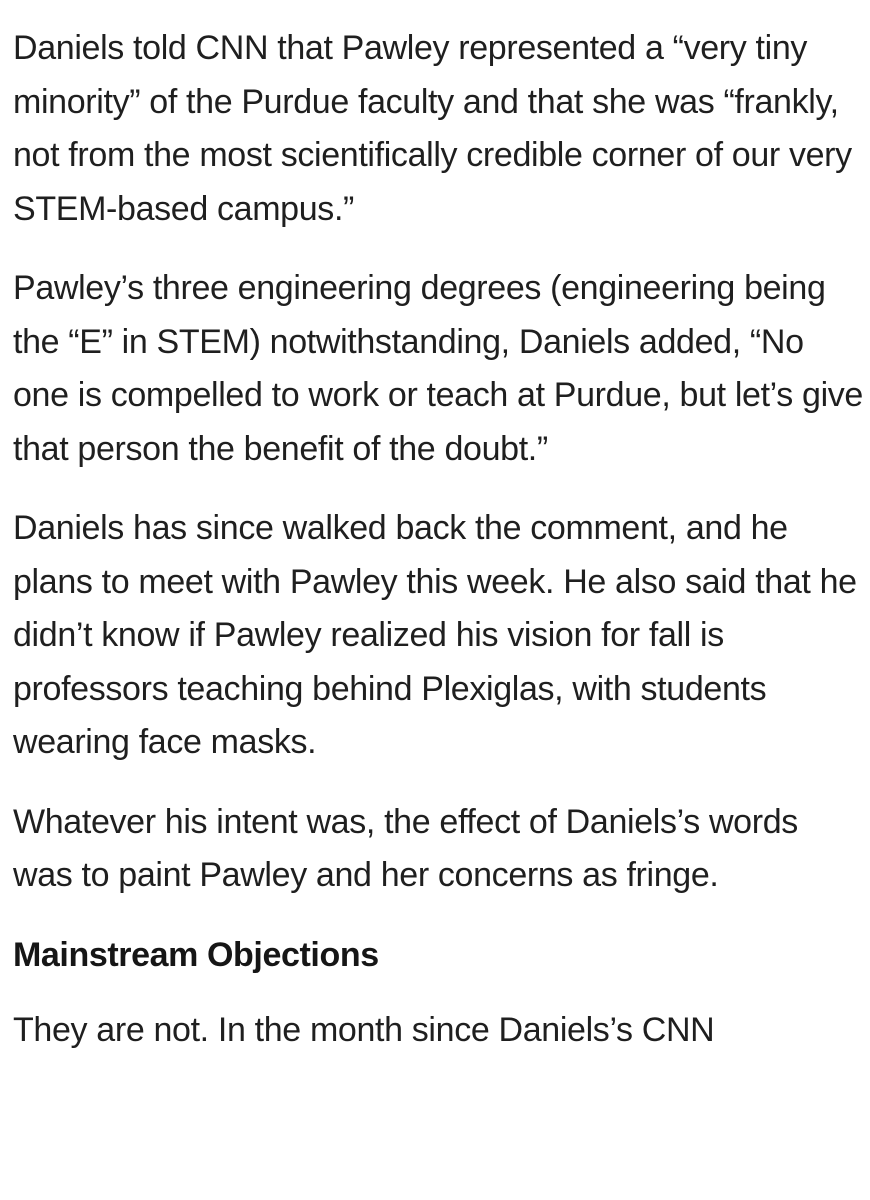 Image resolution: width=870 pixels, height=1200 pixels. What do you see at coordinates (196, 954) in the screenshot?
I see `section-heading: Mainstream Objections` at bounding box center [196, 954].